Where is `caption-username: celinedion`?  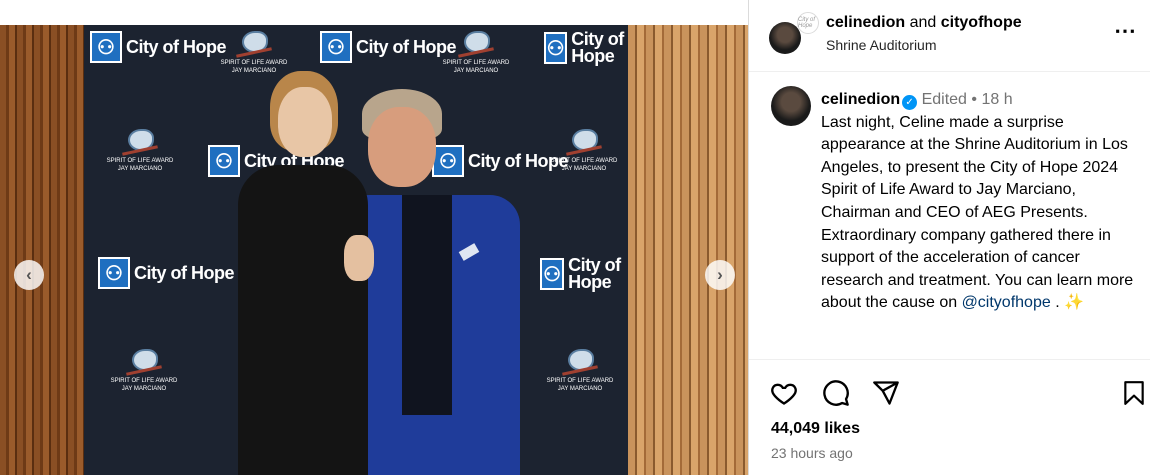
caption-username: celinedion is located at coordinates (860, 99).